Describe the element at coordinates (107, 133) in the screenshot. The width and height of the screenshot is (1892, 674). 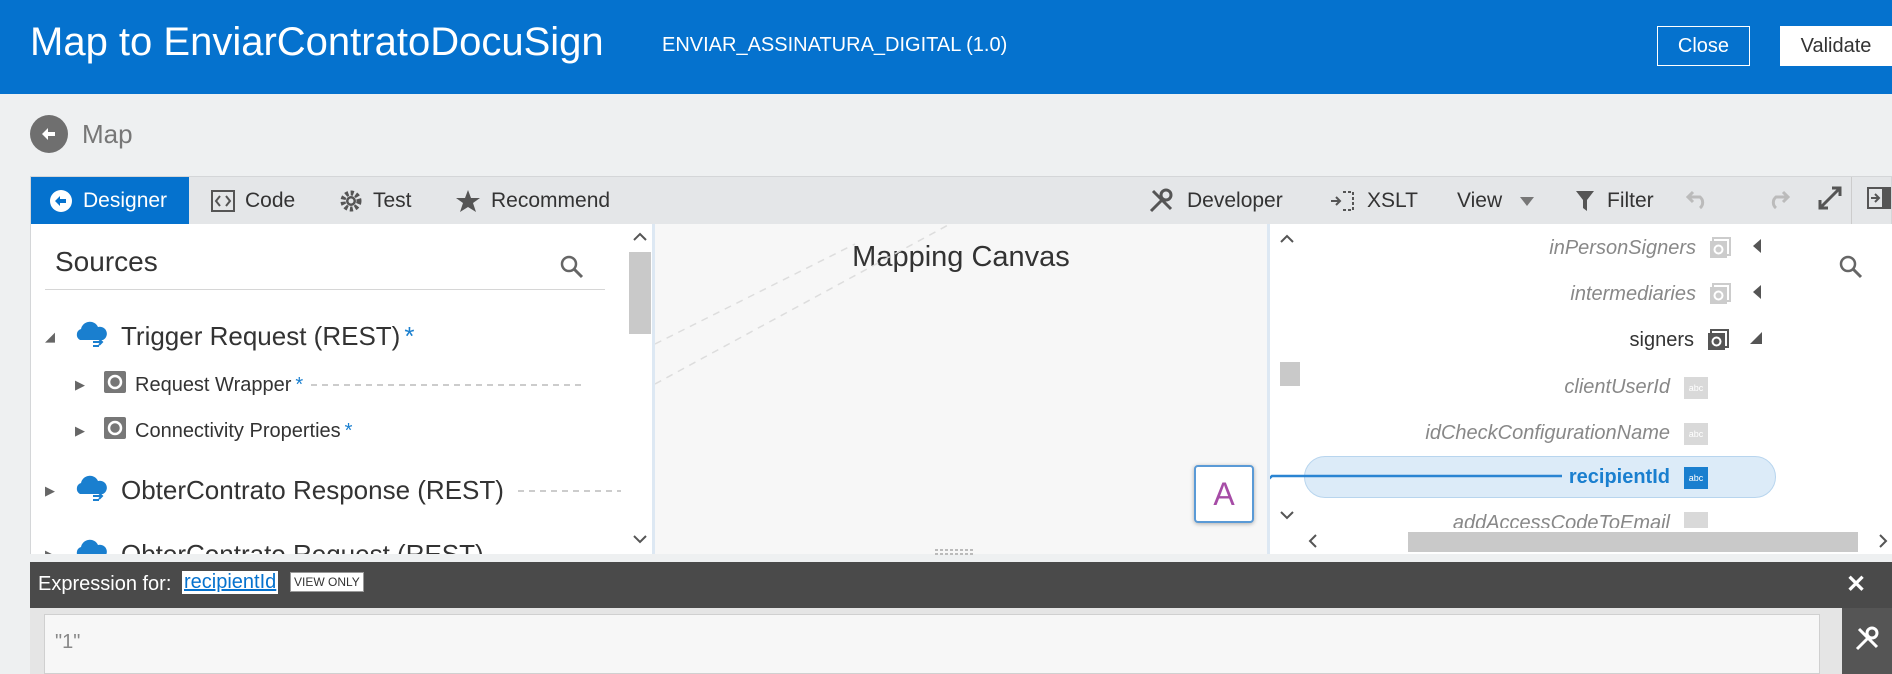
I see `breadcrumb-label: Map` at that location.